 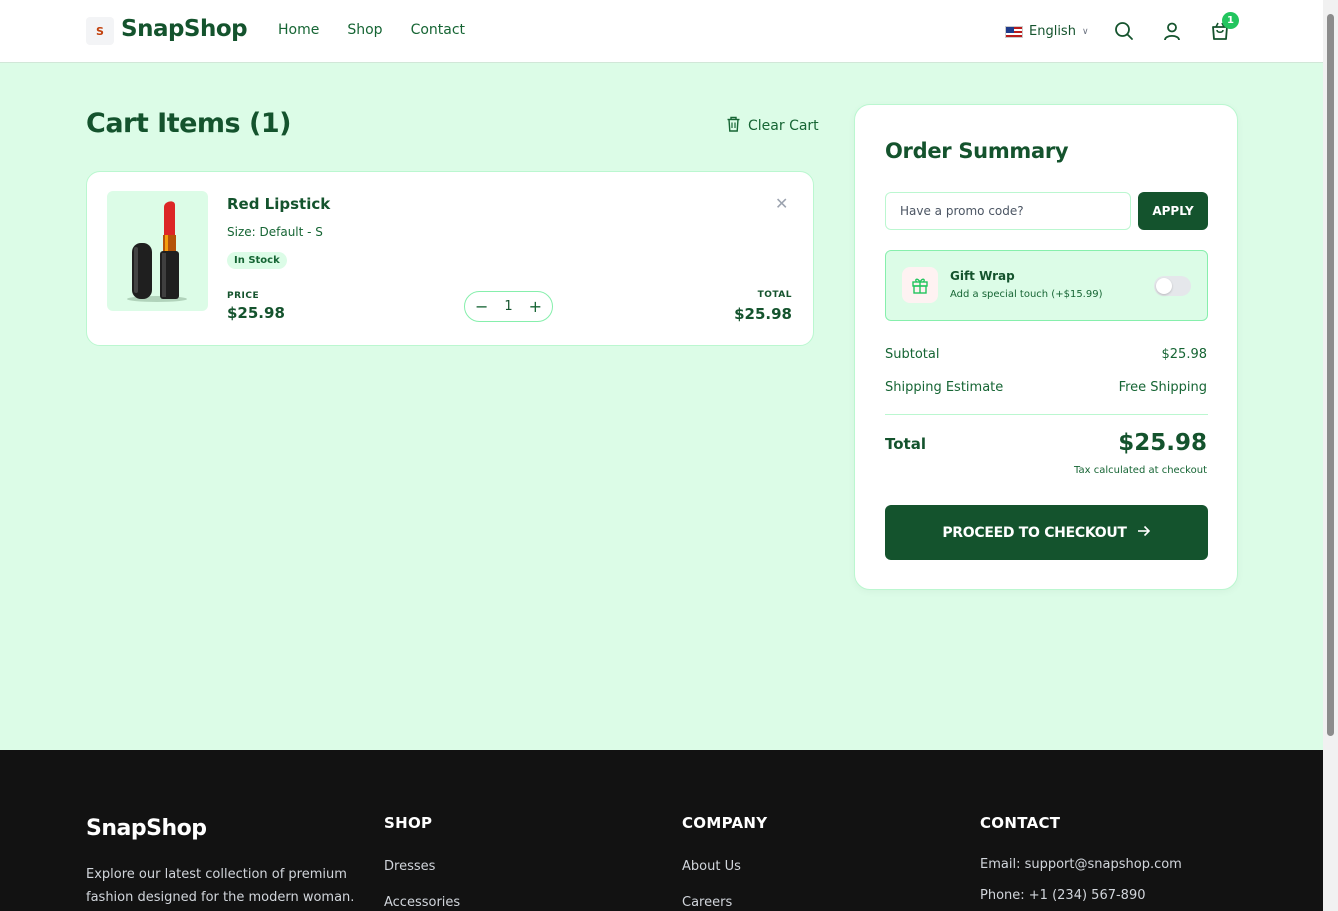 I want to click on footer-contact-title: CONTACT, so click(x=1020, y=823).